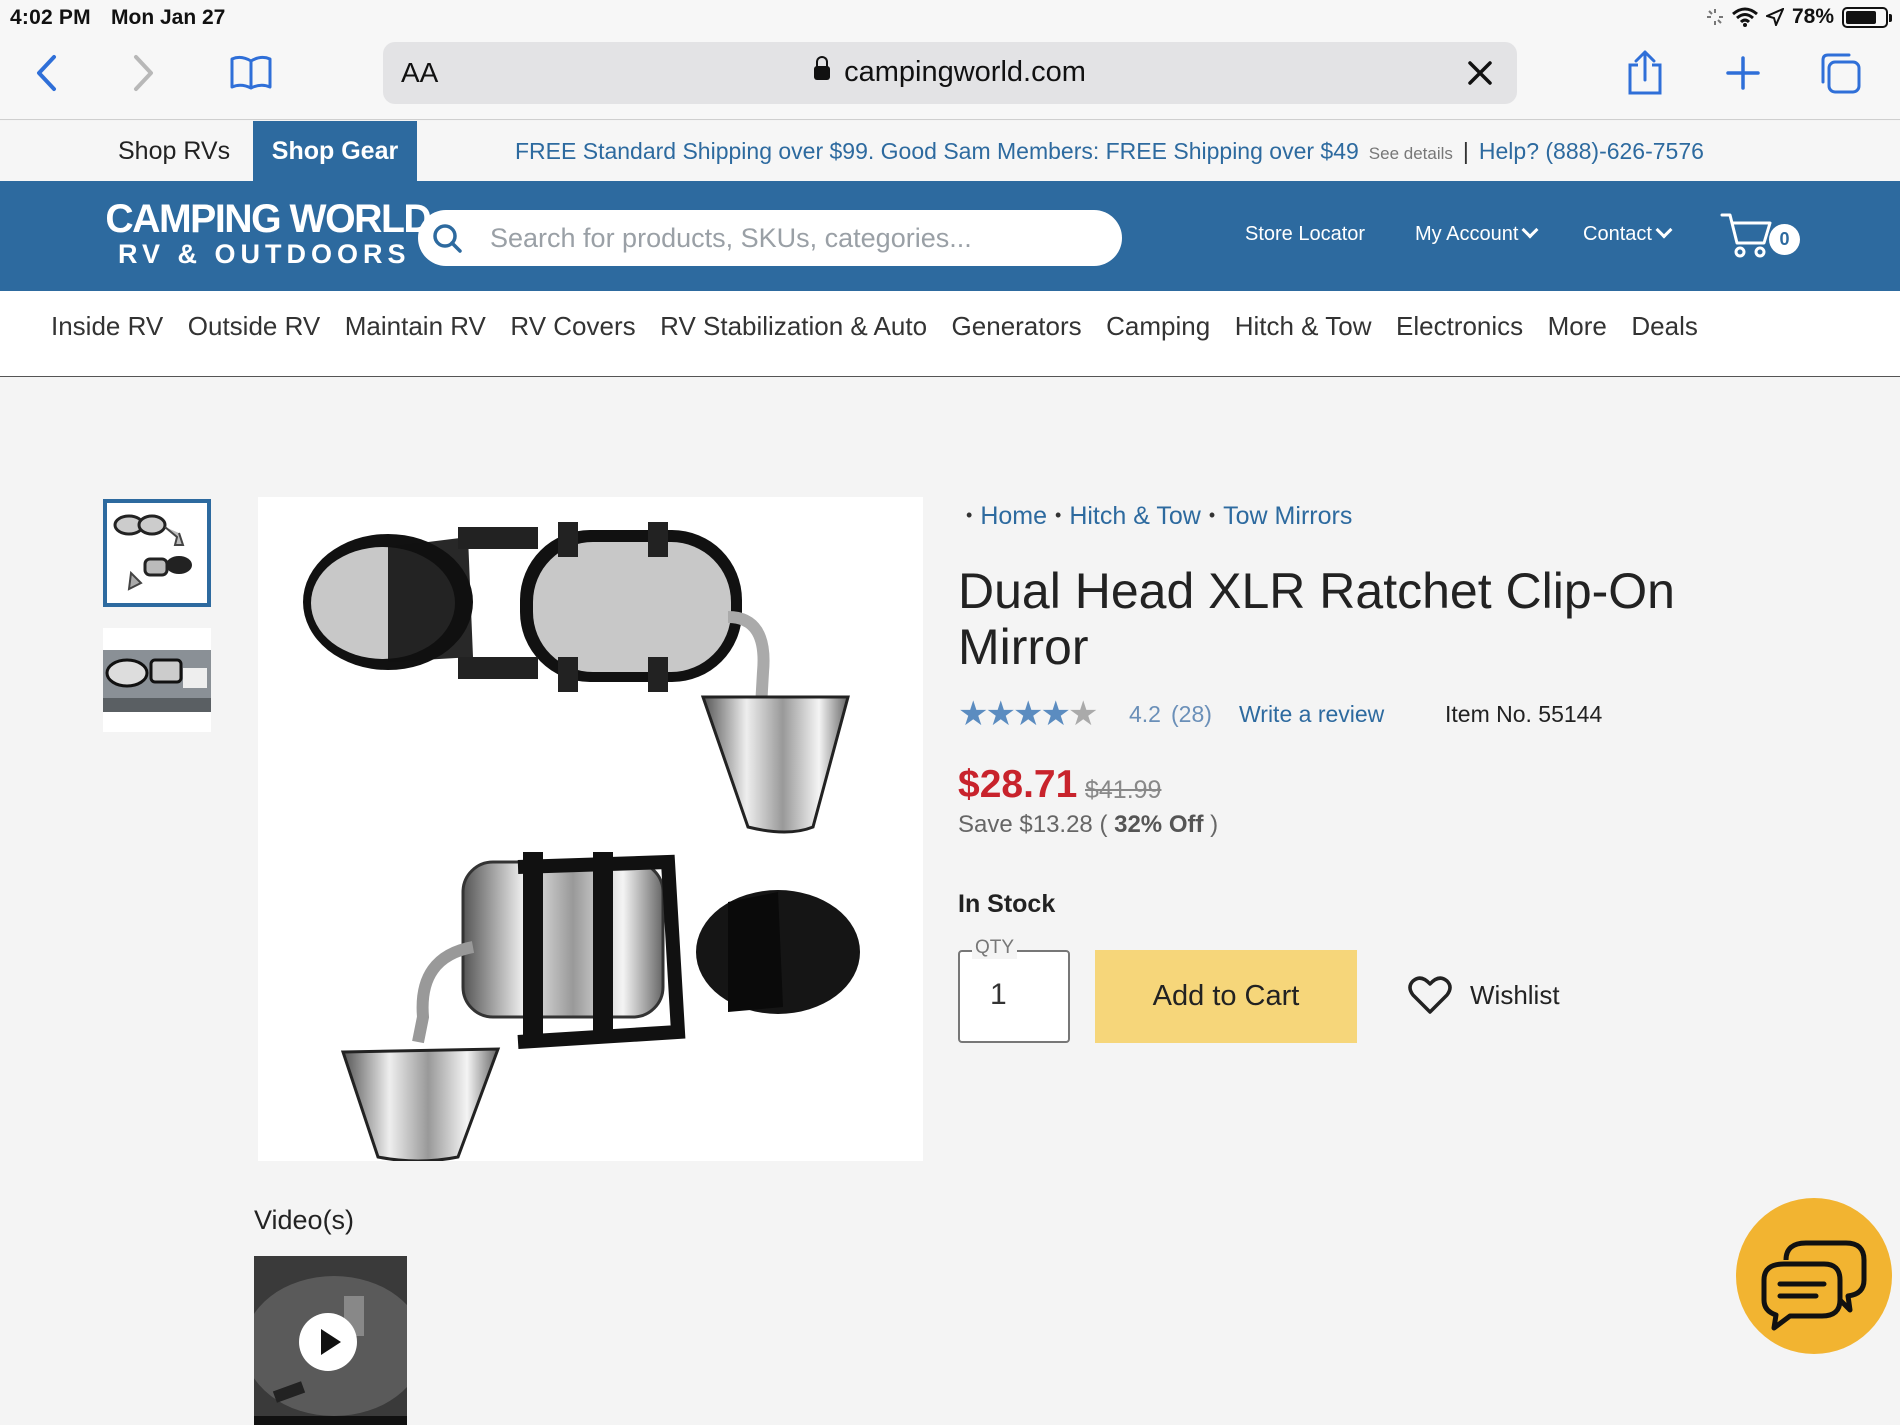 This screenshot has width=1900, height=1425. Describe the element at coordinates (1524, 714) in the screenshot. I see `item-number: Item No. 55144` at that location.